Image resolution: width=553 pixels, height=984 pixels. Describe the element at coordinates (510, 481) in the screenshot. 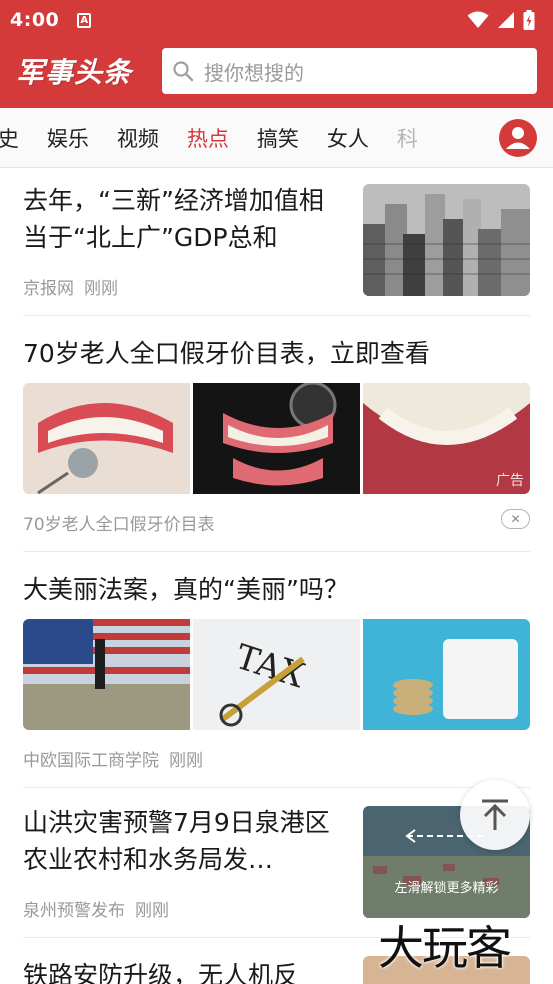

I see `ad-label: 广告` at that location.